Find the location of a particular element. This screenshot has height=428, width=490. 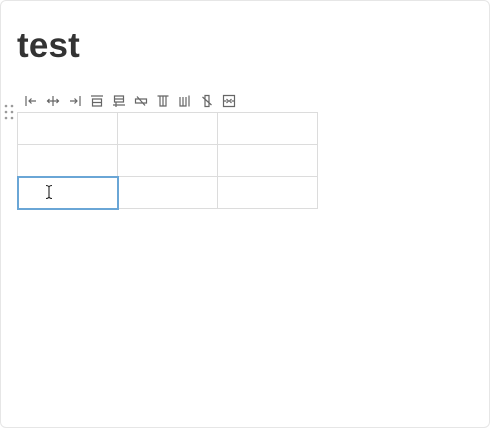

insert-row-below-button is located at coordinates (119, 101).